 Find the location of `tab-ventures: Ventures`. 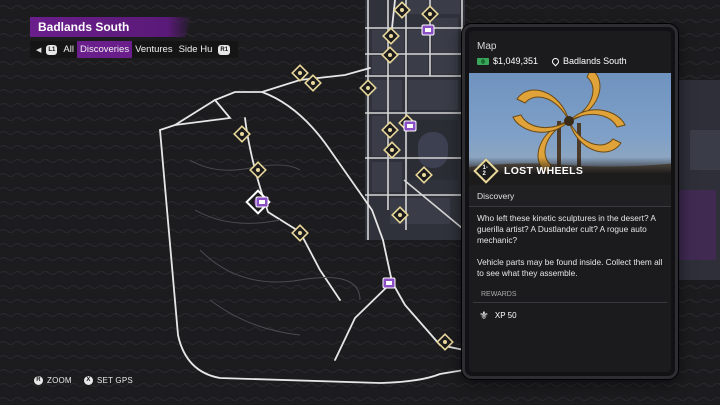

tab-ventures: Ventures is located at coordinates (154, 49).